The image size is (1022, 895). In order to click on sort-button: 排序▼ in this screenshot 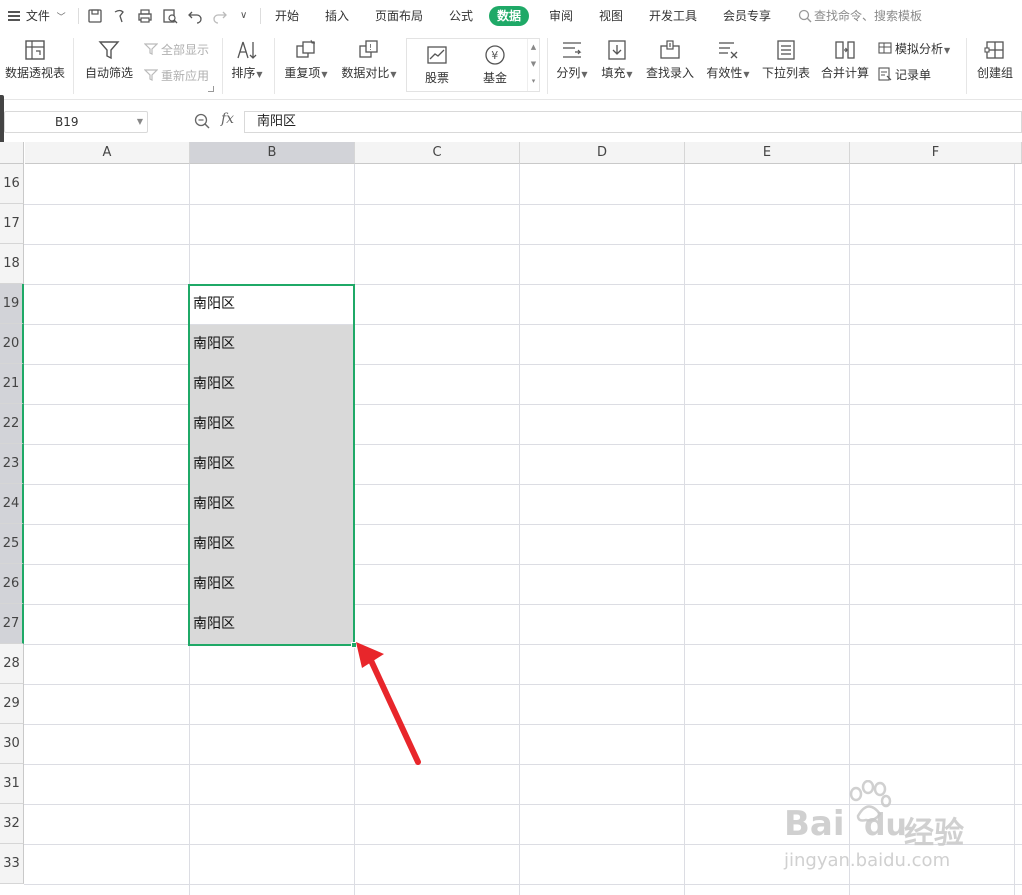, I will do `click(247, 64)`.